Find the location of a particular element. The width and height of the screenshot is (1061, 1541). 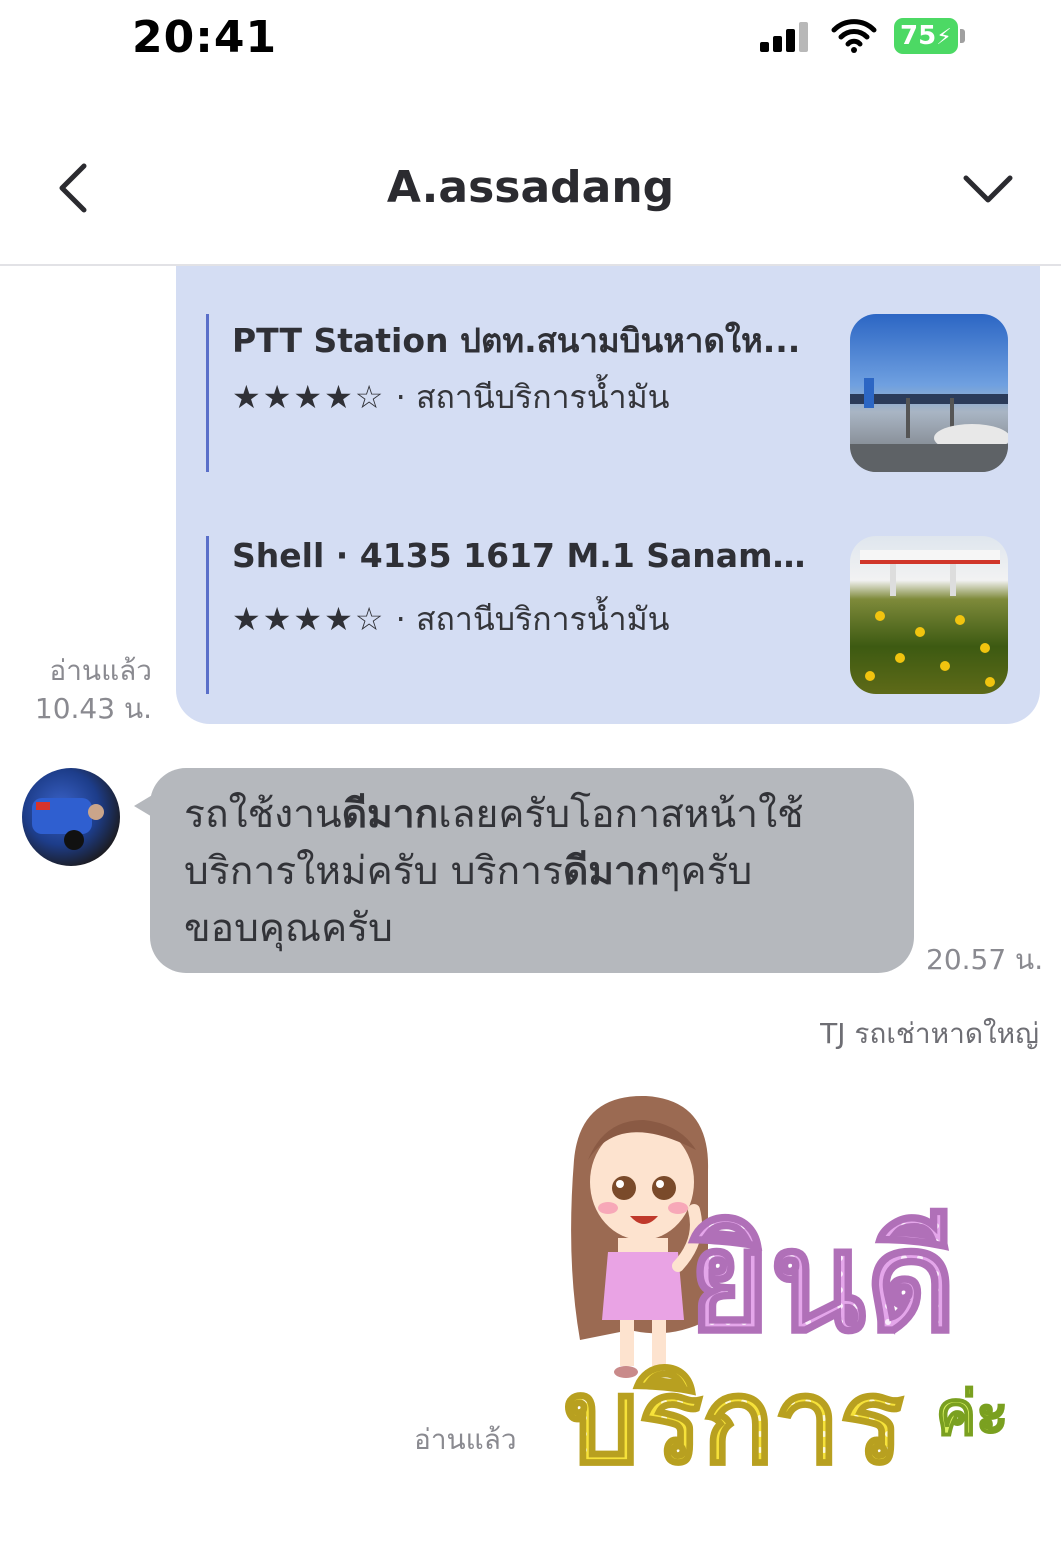

battery-level: 75 is located at coordinates (918, 36).